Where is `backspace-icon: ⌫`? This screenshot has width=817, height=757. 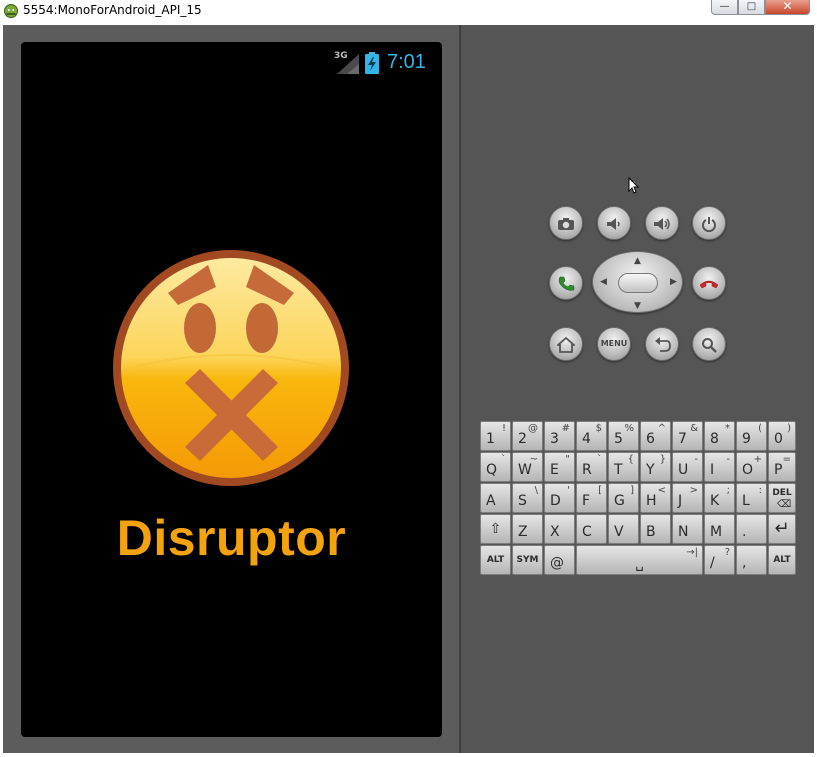 backspace-icon: ⌫ is located at coordinates (784, 504).